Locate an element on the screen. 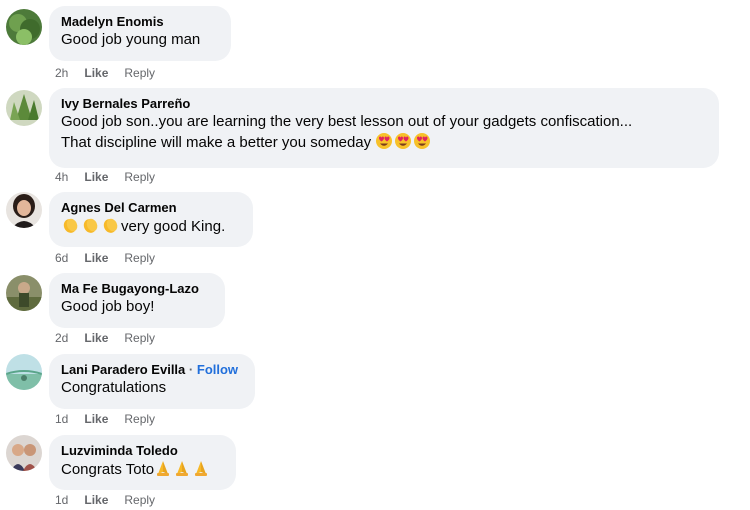 The width and height of the screenshot is (750, 510). heart-eyes-emoji is located at coordinates (403, 144).